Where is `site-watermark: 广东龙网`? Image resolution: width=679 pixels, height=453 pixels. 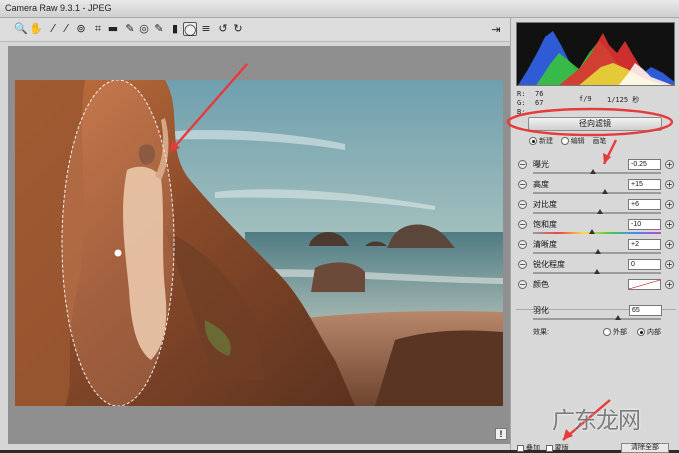 site-watermark: 广东龙网 is located at coordinates (596, 421).